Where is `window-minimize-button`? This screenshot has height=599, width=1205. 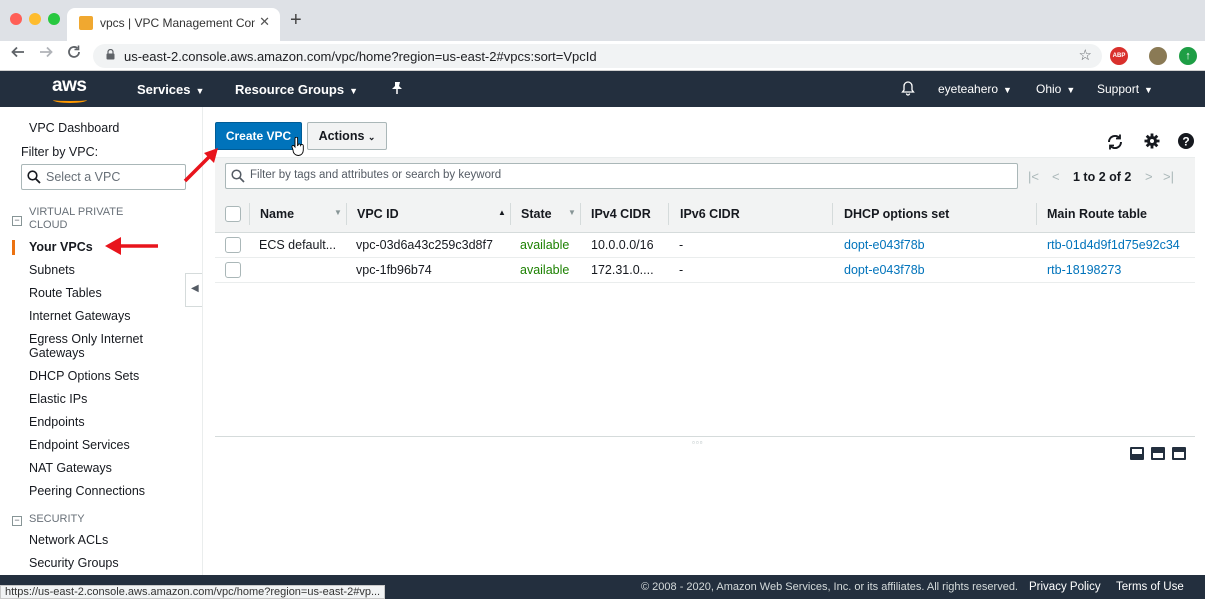
window-minimize-button is located at coordinates (35, 19).